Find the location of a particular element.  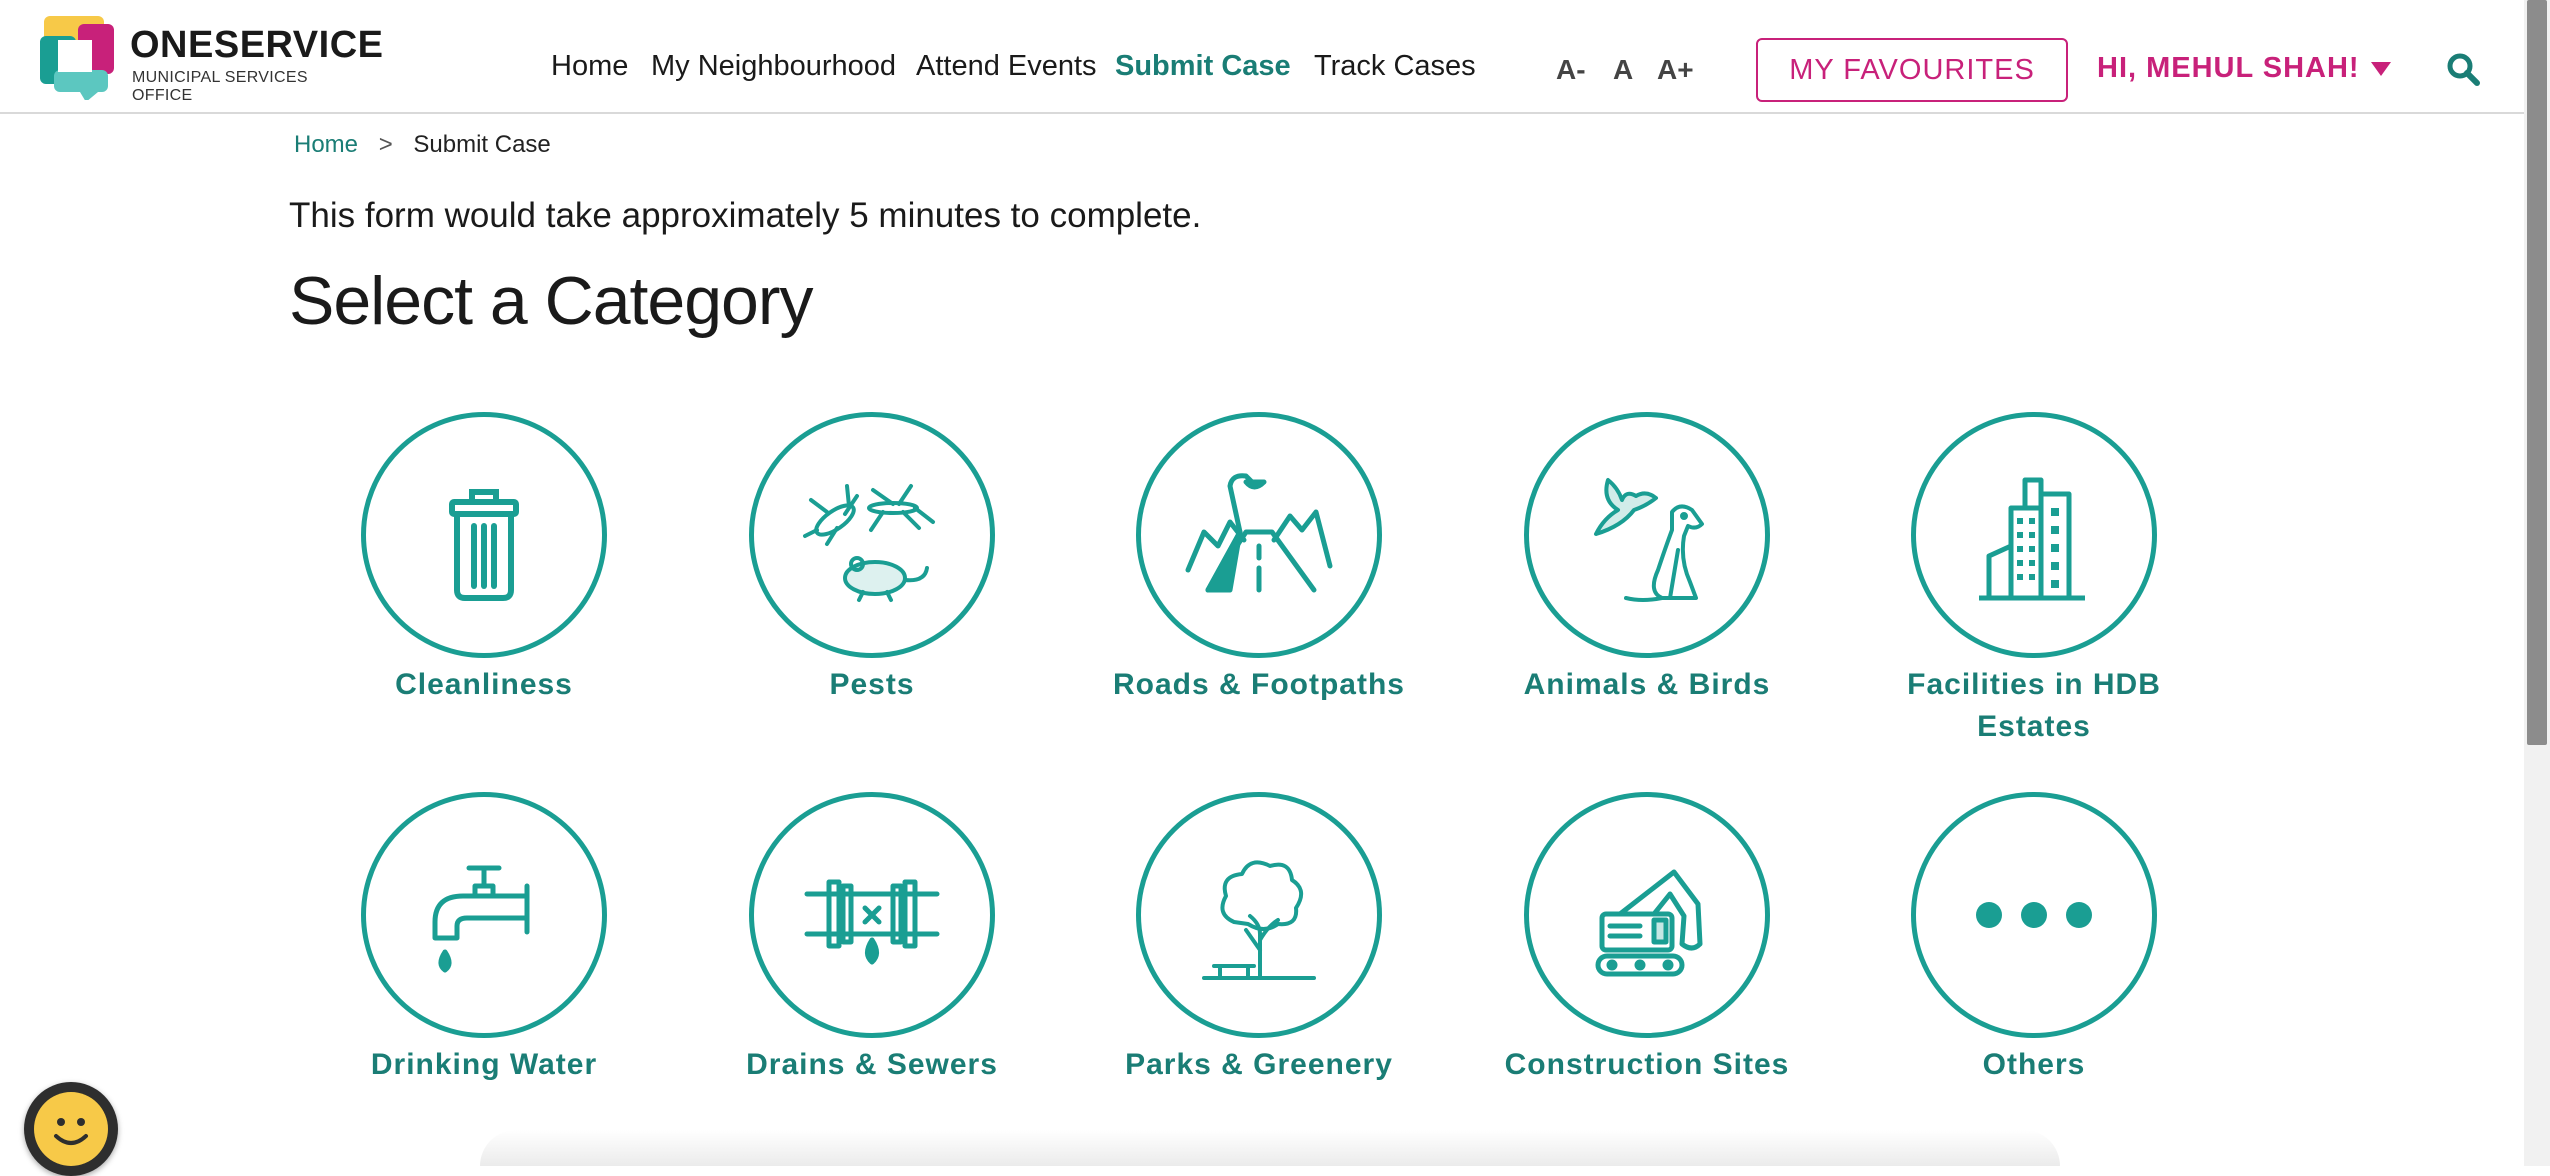

category-label: Cleanliness is located at coordinates (484, 684).